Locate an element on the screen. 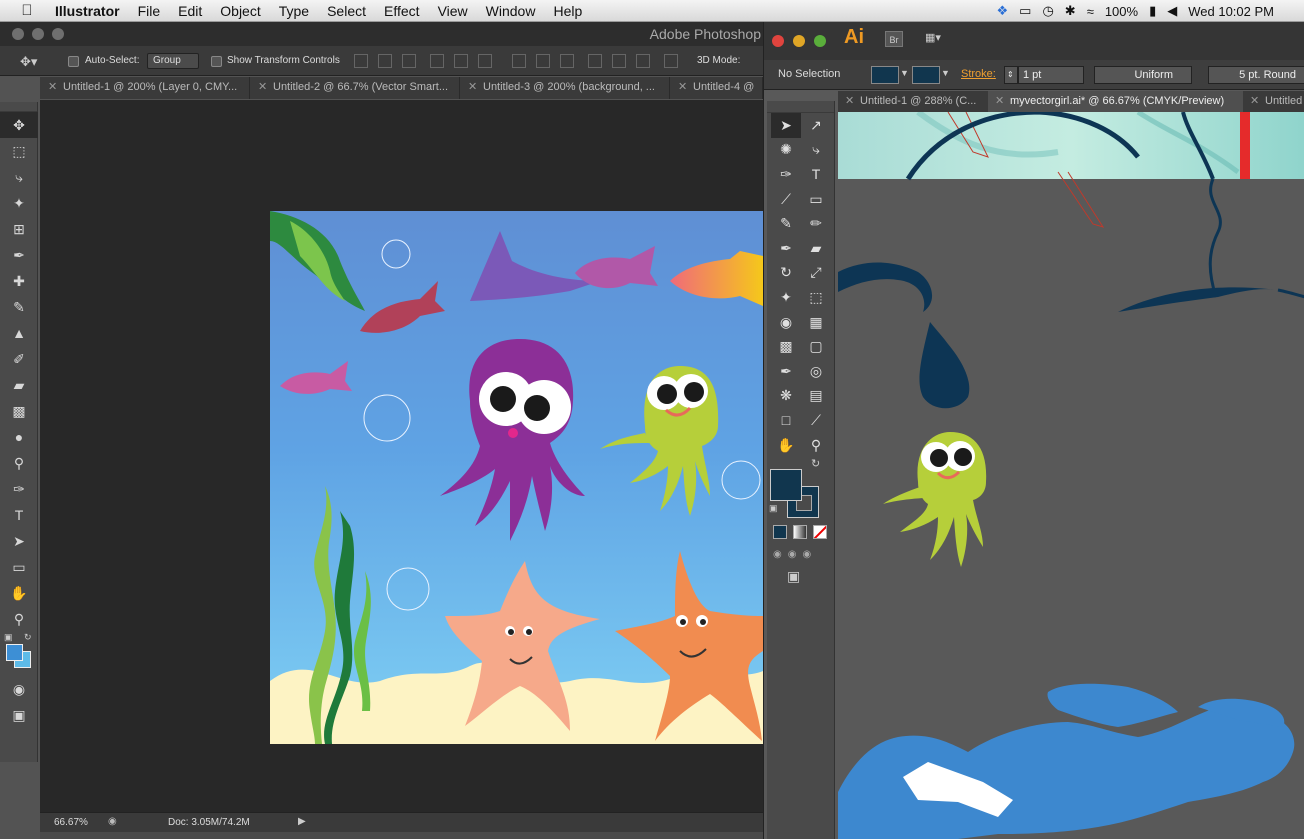 The image size is (1304, 839). default-colors-icon: ▣ is located at coordinates (8, 637).